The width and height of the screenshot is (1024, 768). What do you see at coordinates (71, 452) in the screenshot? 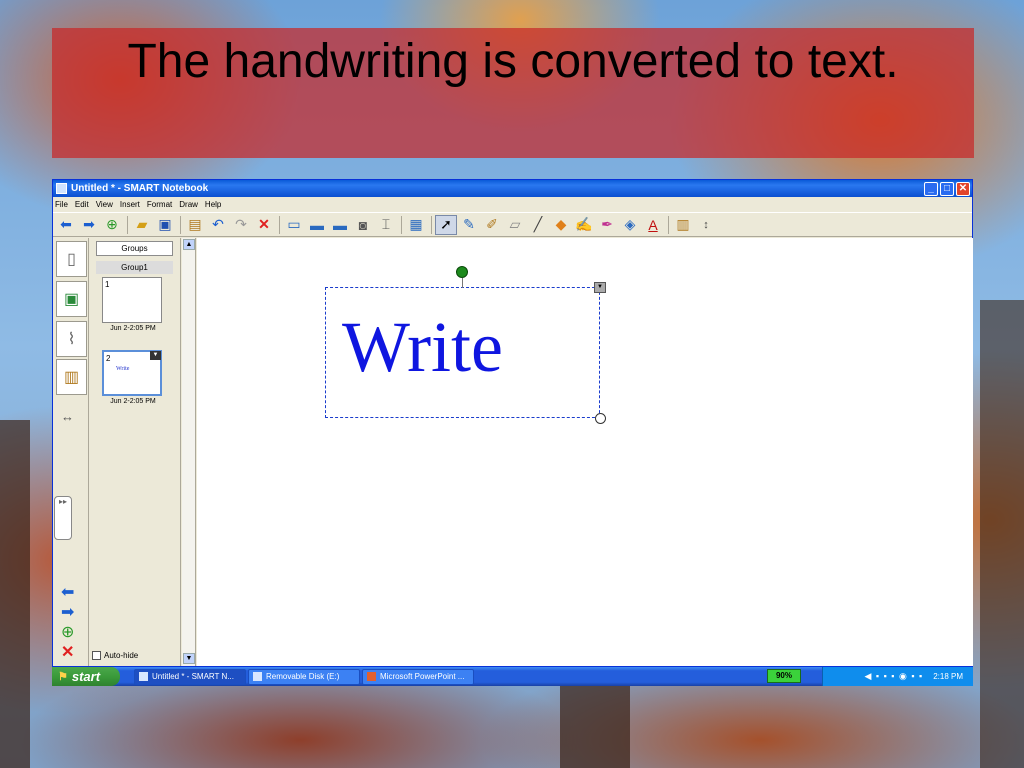
I see `side-tabs: ▯ ▣ ⌇ ▥ ↔ ▸▸ ⬅ ➡ ⊕ ✕` at bounding box center [71, 452].